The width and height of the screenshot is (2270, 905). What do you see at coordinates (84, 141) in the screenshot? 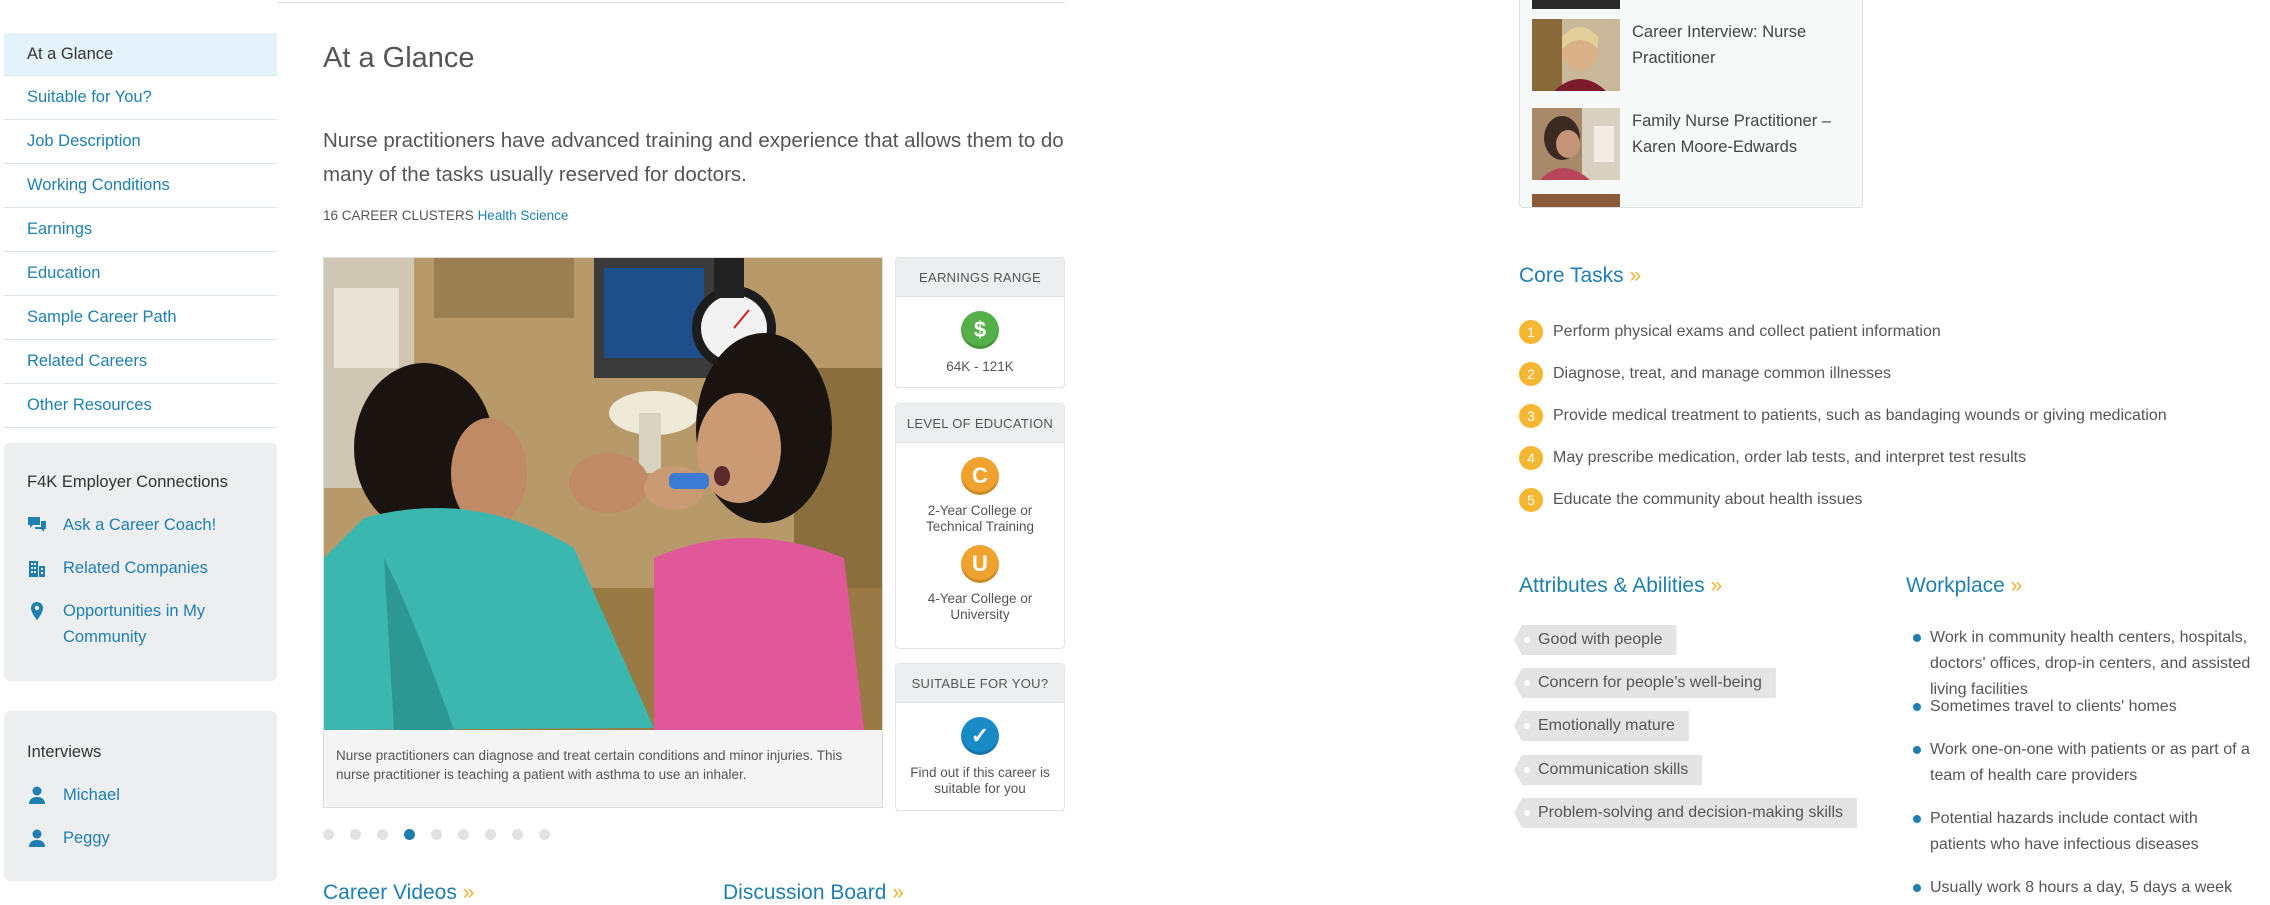
I see `sidebar-item-label: Job Description` at bounding box center [84, 141].